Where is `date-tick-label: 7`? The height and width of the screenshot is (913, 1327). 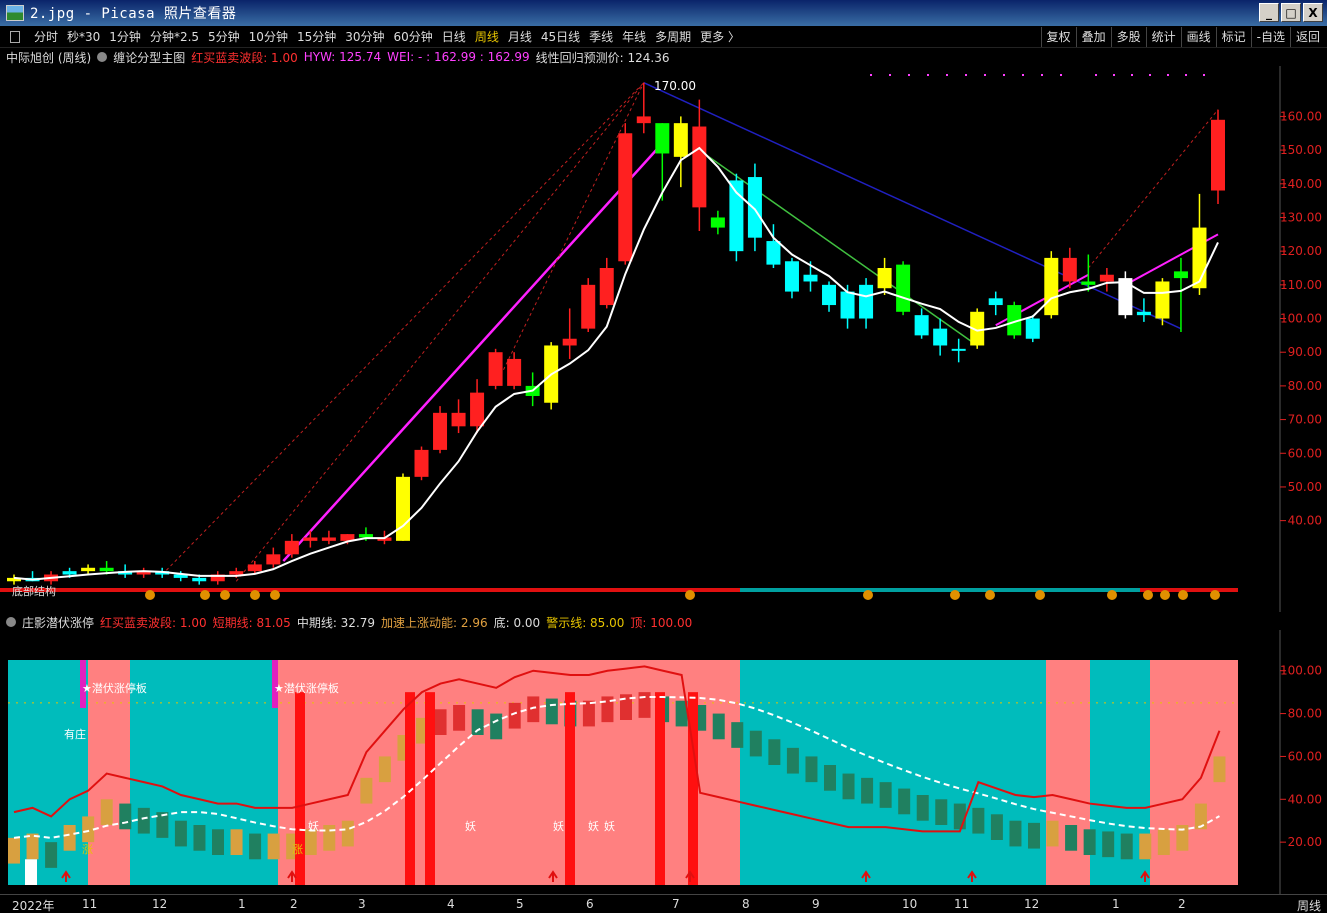
date-tick-label: 7 is located at coordinates (676, 904).